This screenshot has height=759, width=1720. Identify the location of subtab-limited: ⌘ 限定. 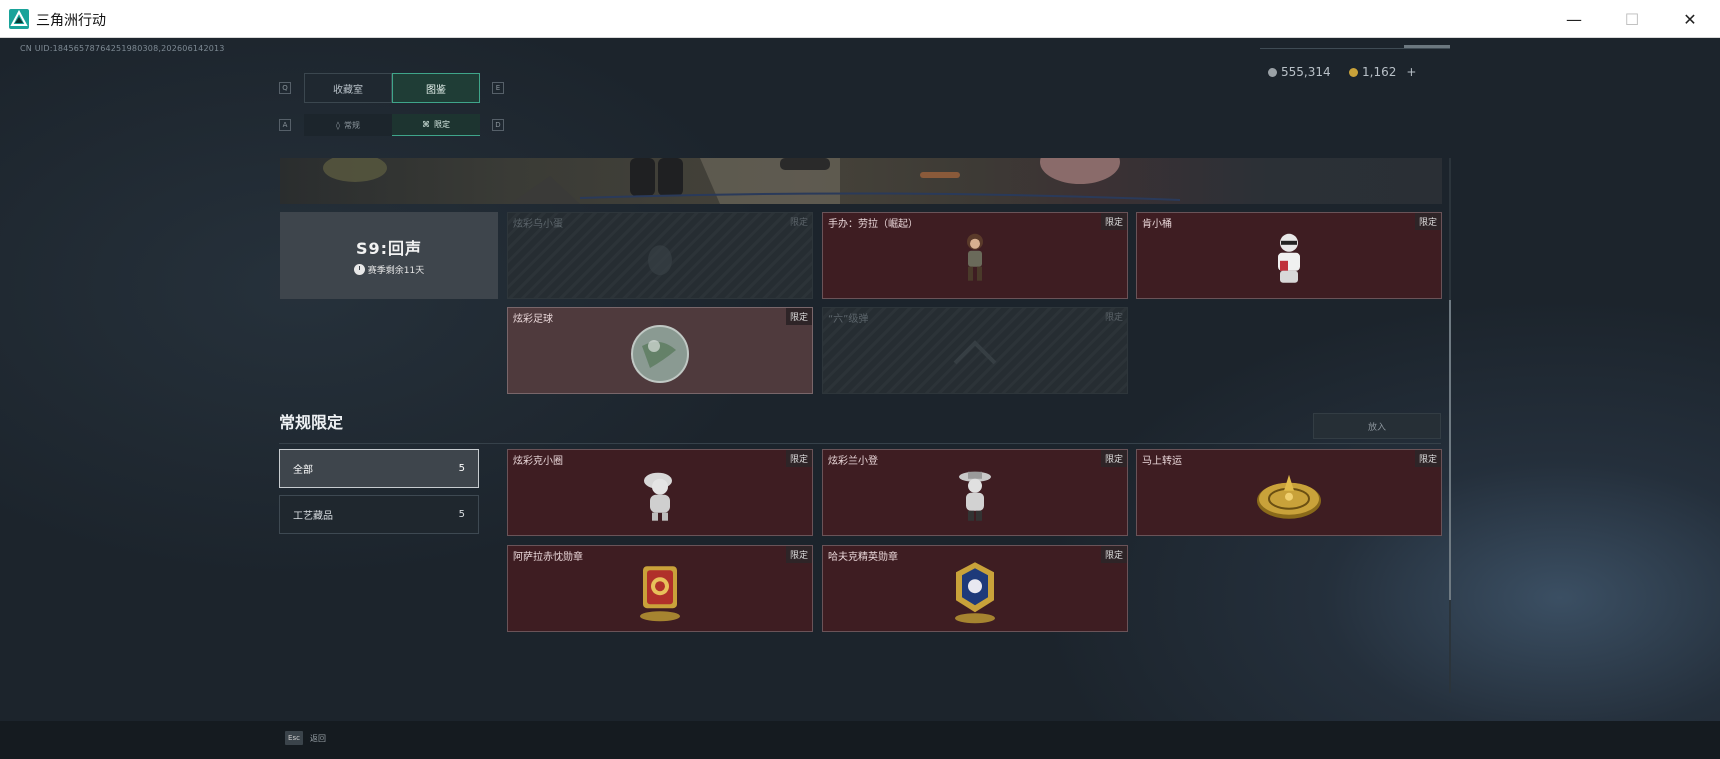
(436, 125).